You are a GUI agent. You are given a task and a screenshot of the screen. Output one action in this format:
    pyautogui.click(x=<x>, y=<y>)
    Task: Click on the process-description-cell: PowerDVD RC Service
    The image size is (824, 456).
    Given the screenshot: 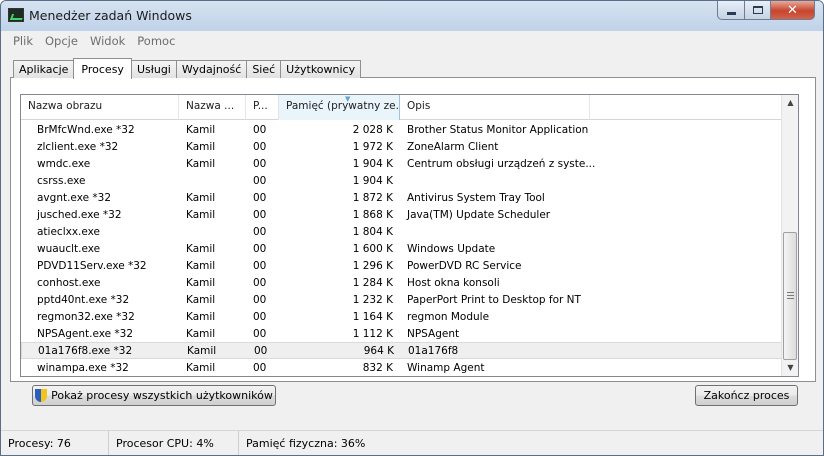 What is the action you would take?
    pyautogui.click(x=464, y=265)
    